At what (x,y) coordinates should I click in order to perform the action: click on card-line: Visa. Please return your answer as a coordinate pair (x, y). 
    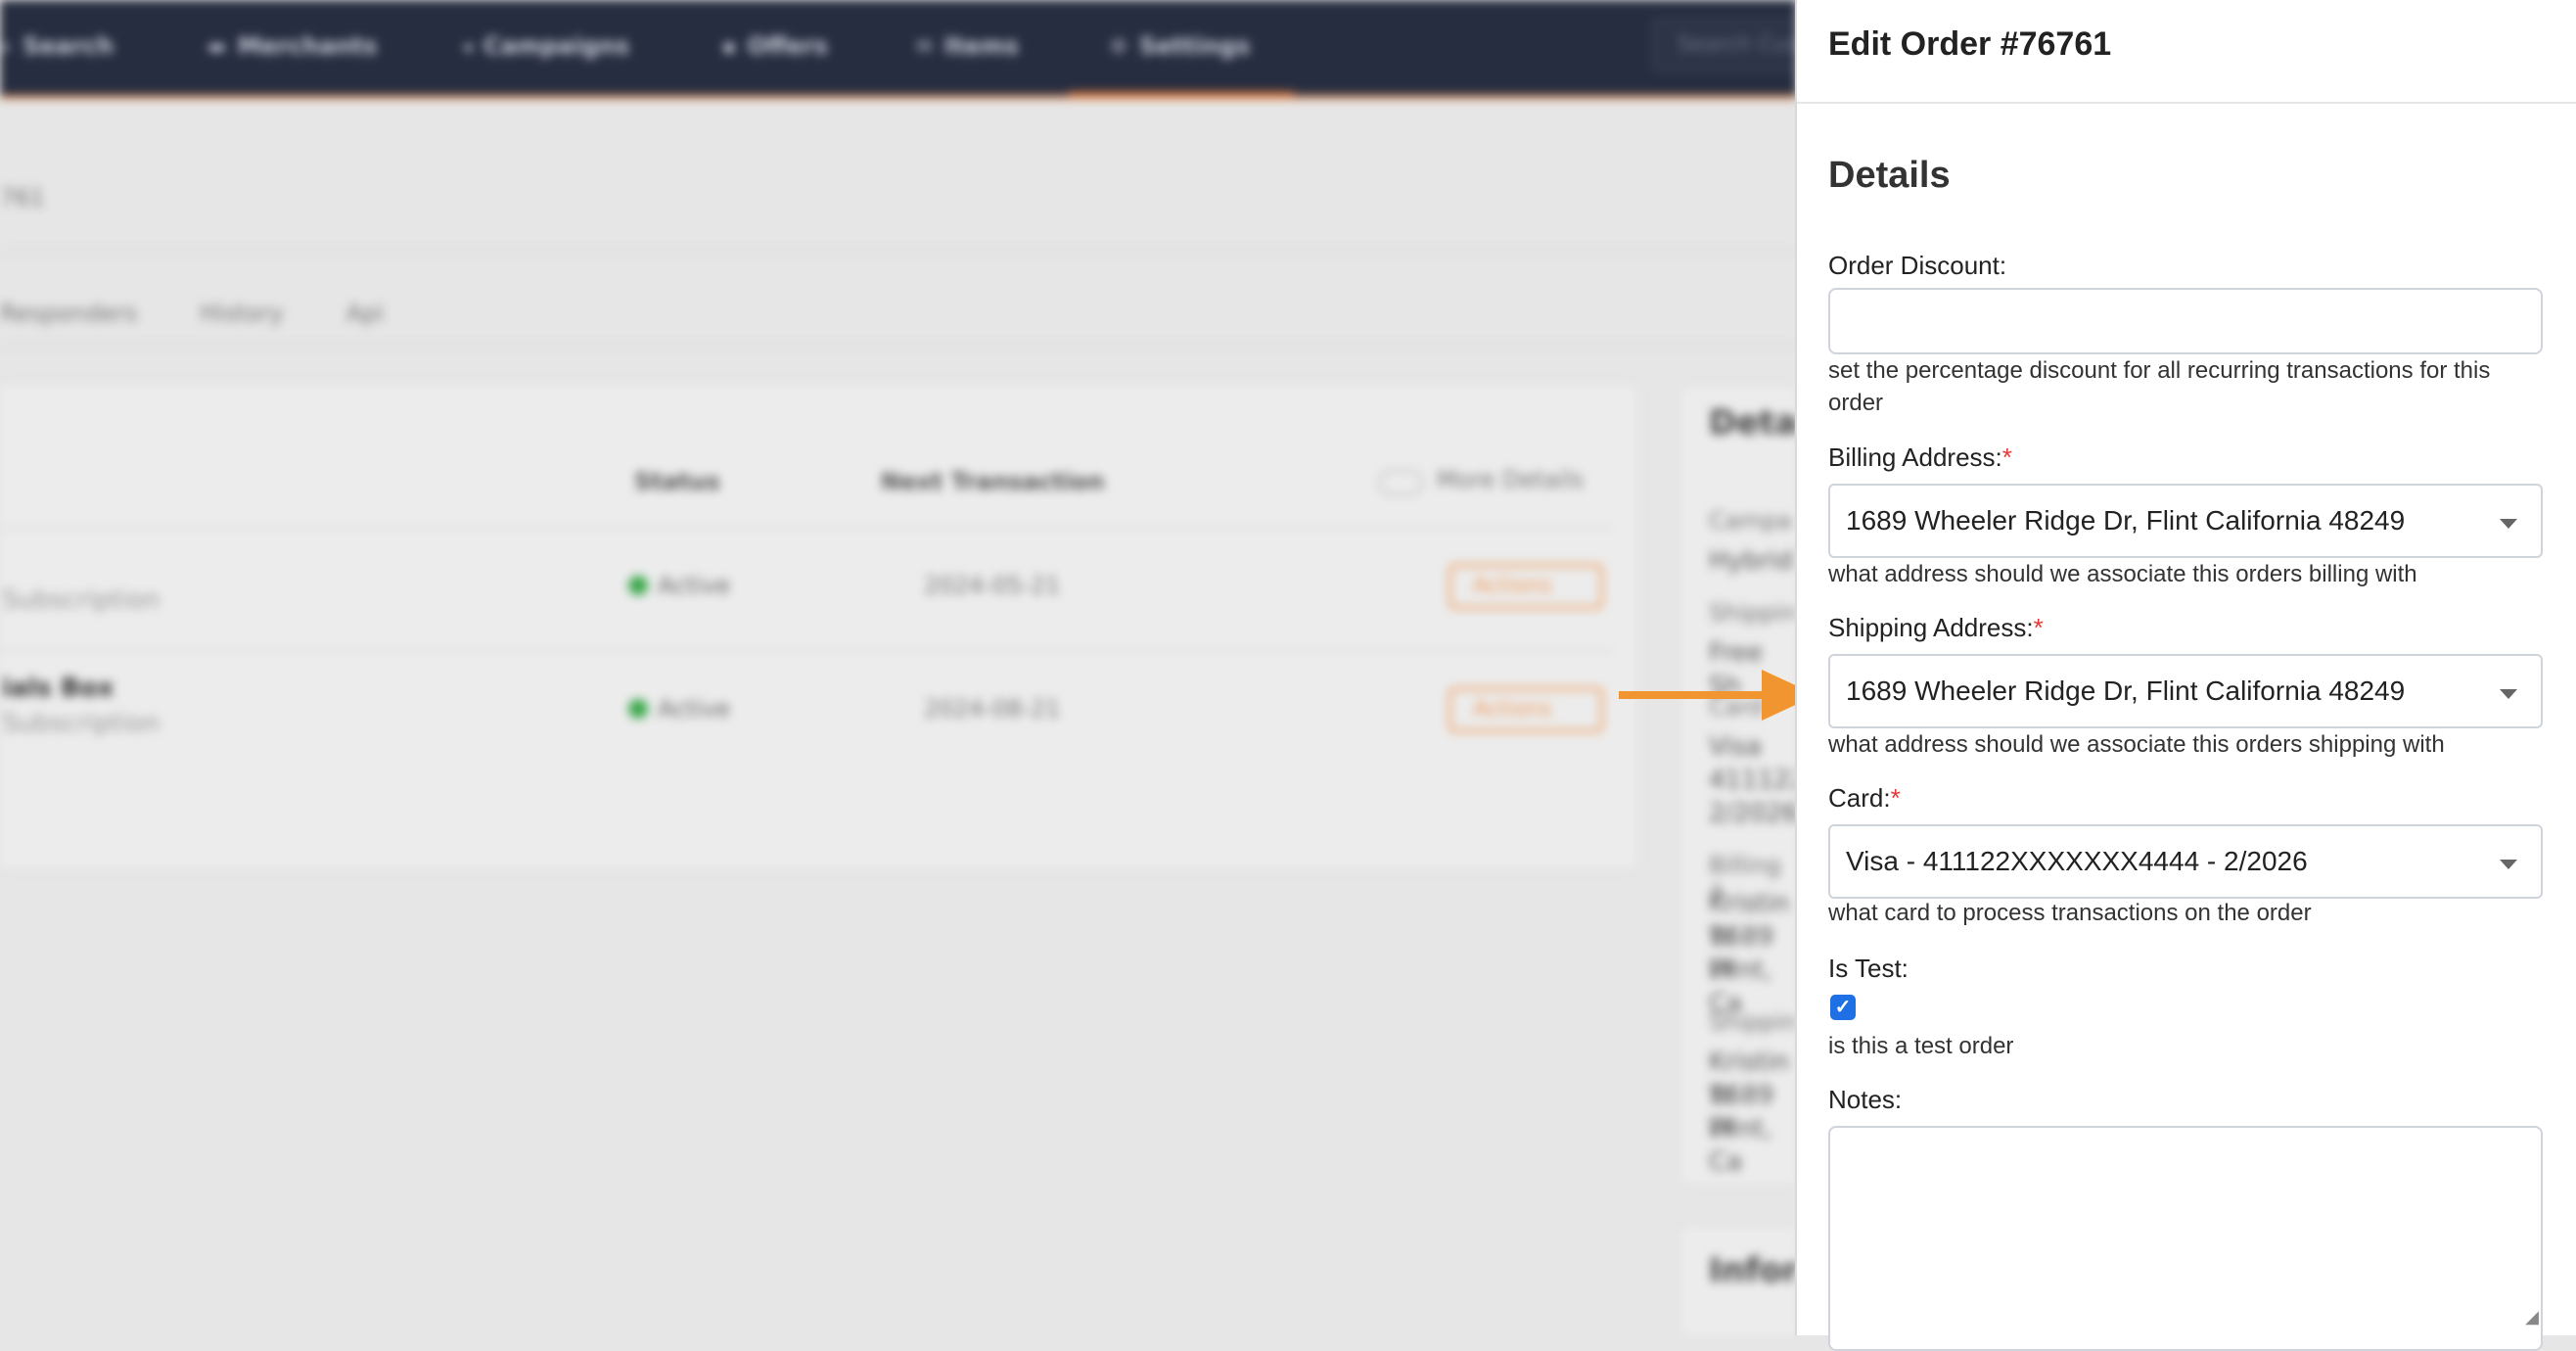
    Looking at the image, I should click on (1736, 747).